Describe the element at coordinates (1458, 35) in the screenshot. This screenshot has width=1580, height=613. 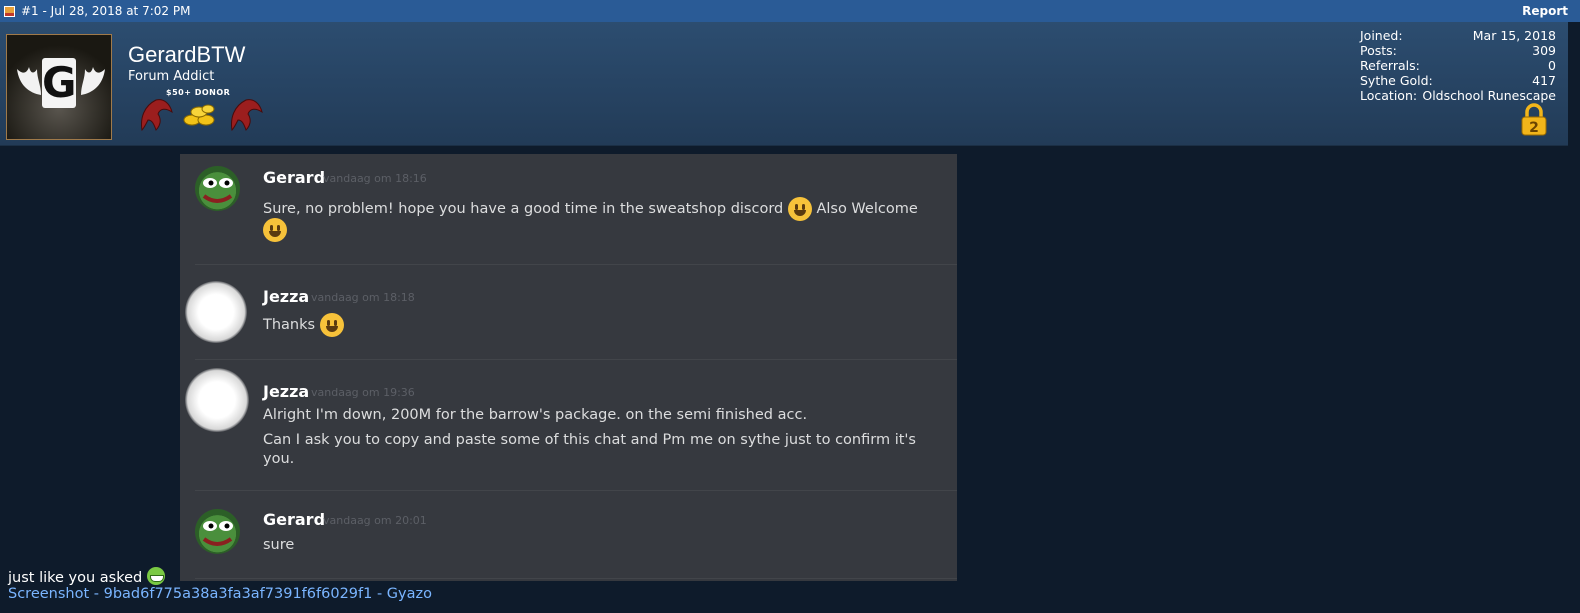
I see `stat-joined: Joined: Mar 15, 2018` at that location.